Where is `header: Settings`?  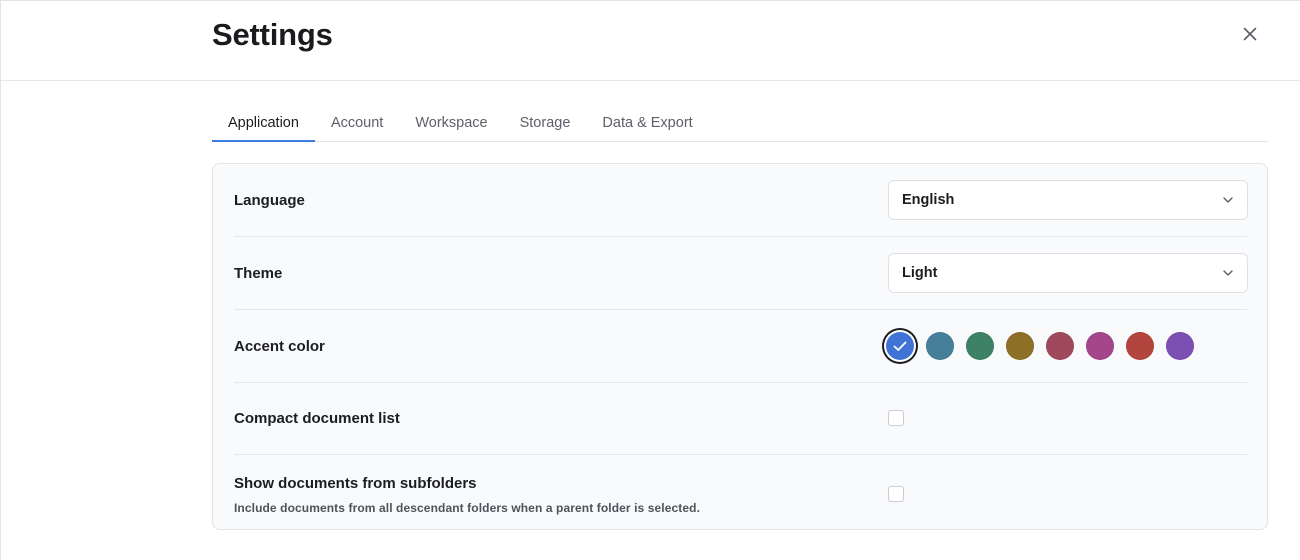
header: Settings is located at coordinates (650, 41).